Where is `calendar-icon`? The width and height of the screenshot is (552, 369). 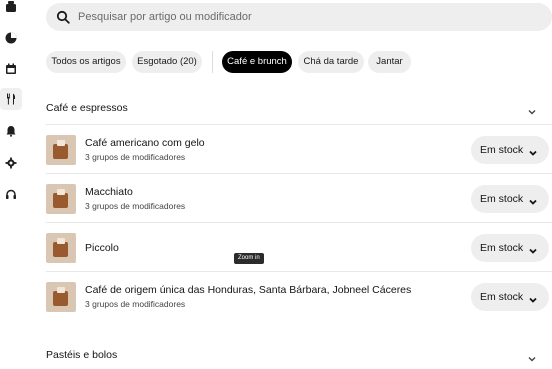 calendar-icon is located at coordinates (11, 69).